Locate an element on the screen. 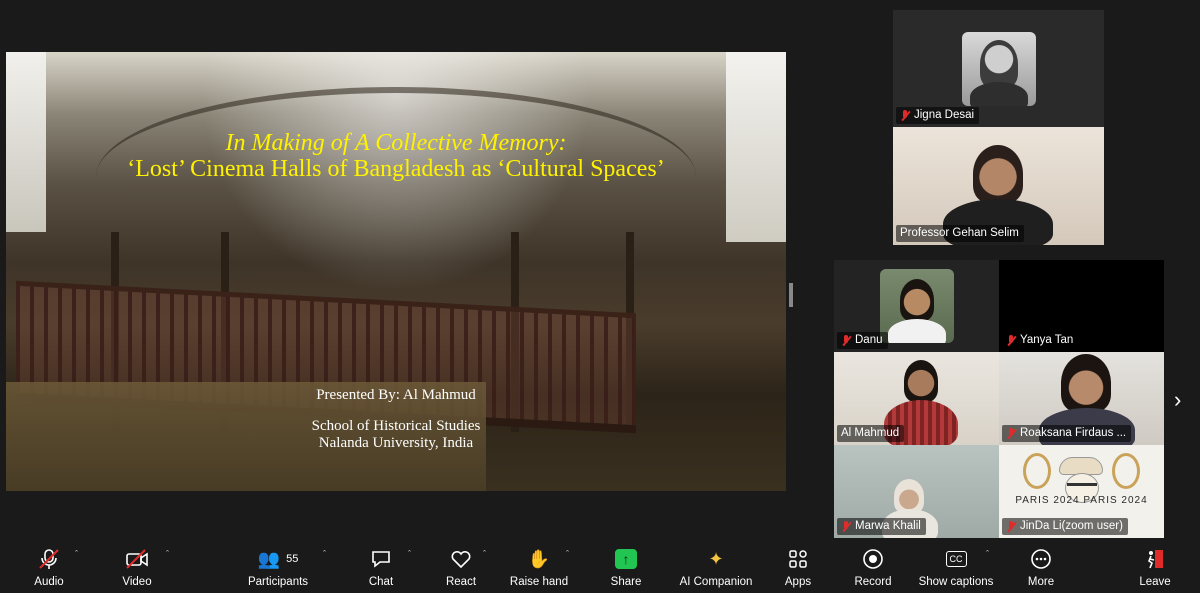 This screenshot has height=593, width=1200. ai-companion-button: ✦ AI Companion is located at coordinates (716, 570).